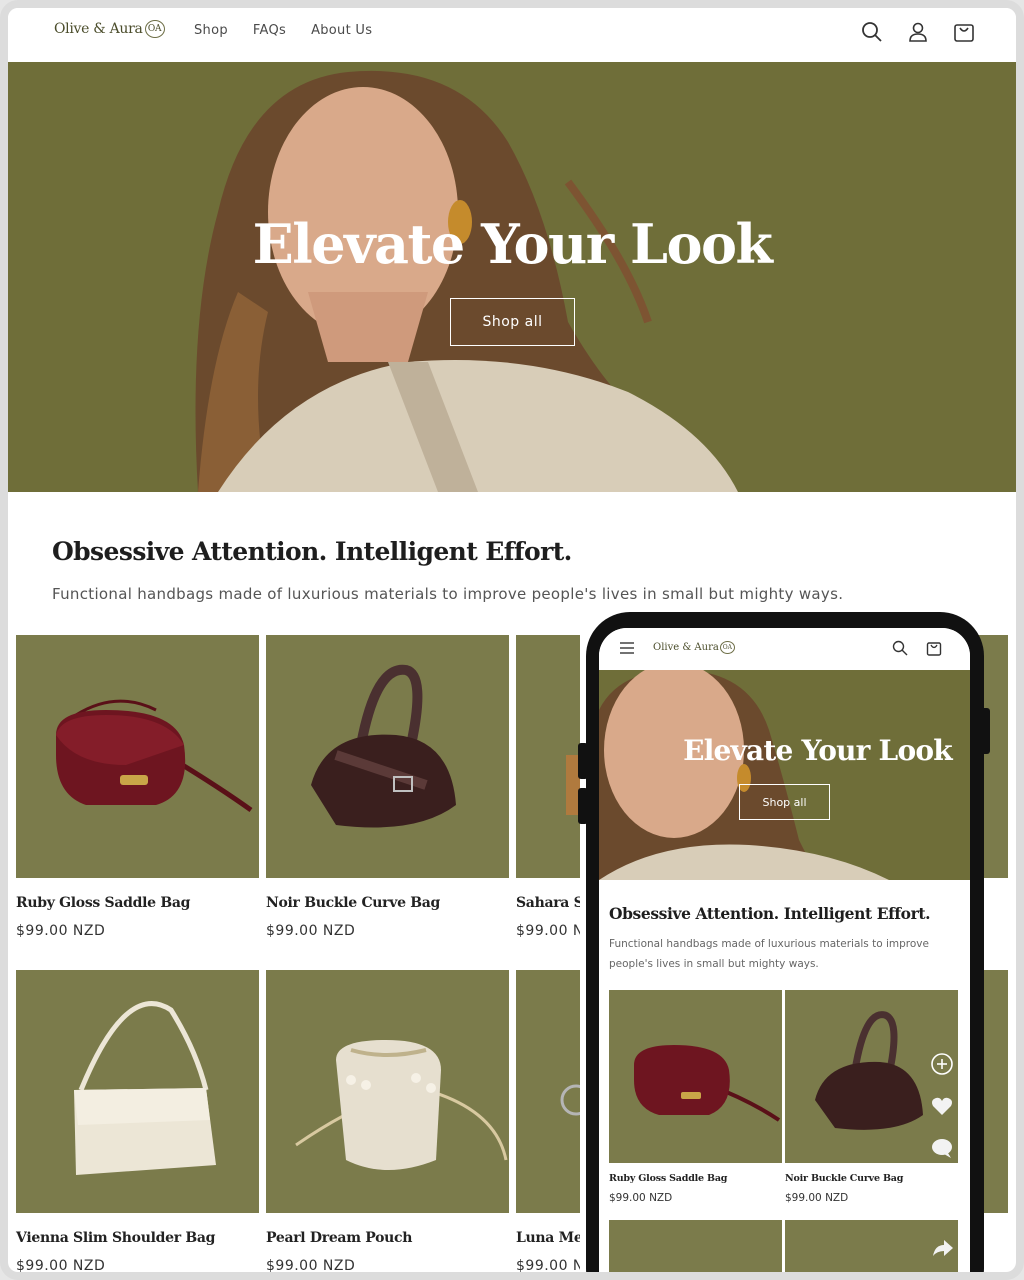 The width and height of the screenshot is (1024, 1280). I want to click on product-card: Sahara Su $99.00 N, so click(548, 787).